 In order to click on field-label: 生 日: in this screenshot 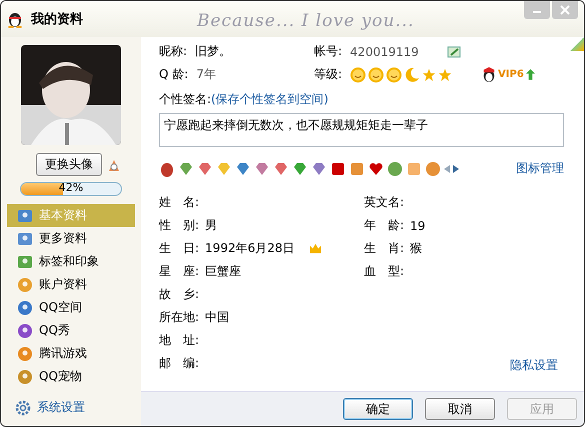, I will do `click(179, 248)`.